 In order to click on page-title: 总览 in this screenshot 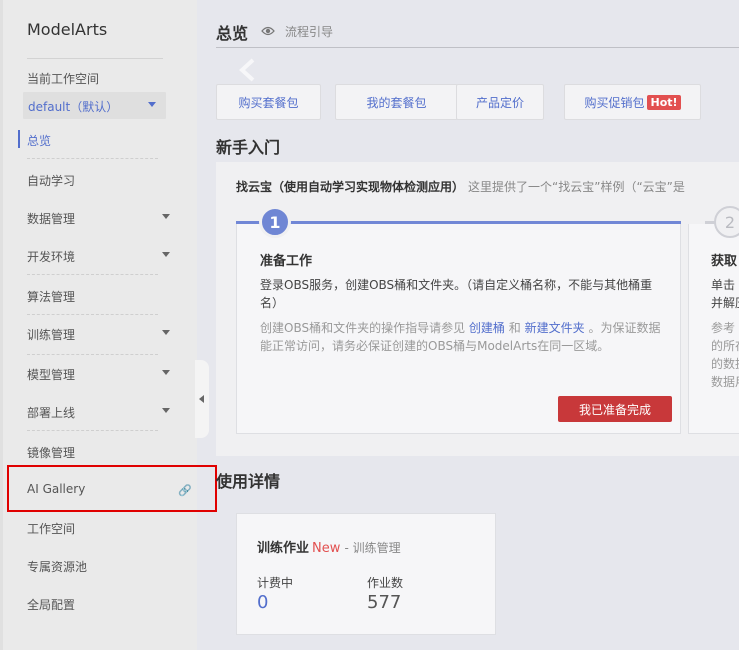, I will do `click(232, 33)`.